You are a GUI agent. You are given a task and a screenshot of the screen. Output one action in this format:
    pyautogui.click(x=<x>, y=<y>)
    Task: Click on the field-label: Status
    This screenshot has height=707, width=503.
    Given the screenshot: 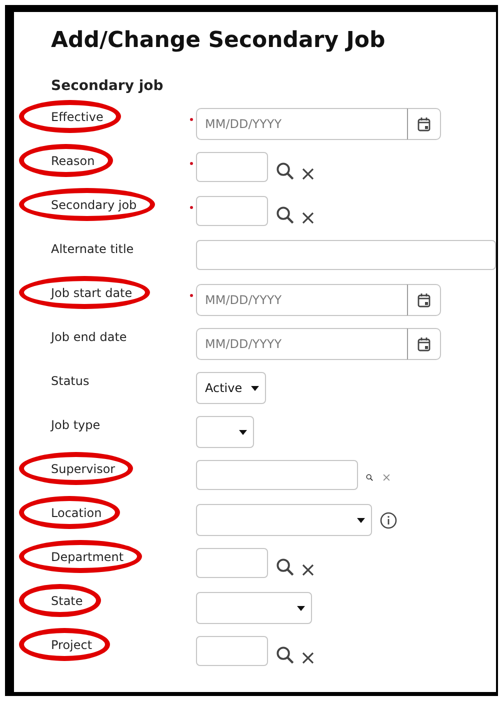 What is the action you would take?
    pyautogui.click(x=70, y=380)
    